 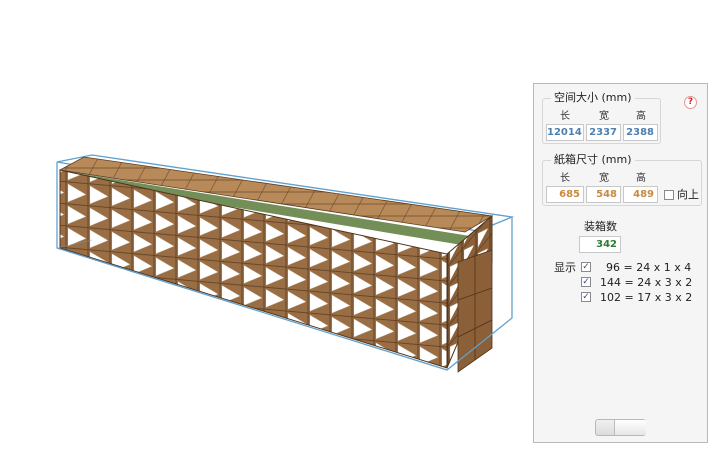 I want to click on display-row-text-1: 96 = 24 x 1 x 4, so click(x=649, y=267).